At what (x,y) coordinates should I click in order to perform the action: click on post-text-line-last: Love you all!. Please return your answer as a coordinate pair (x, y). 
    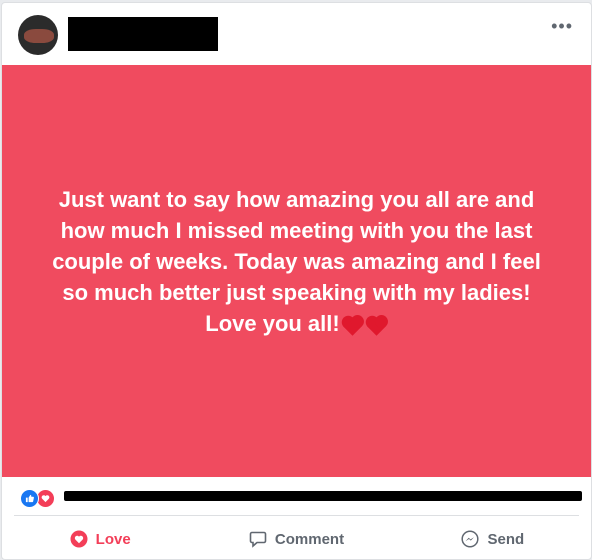
    Looking at the image, I should click on (297, 323).